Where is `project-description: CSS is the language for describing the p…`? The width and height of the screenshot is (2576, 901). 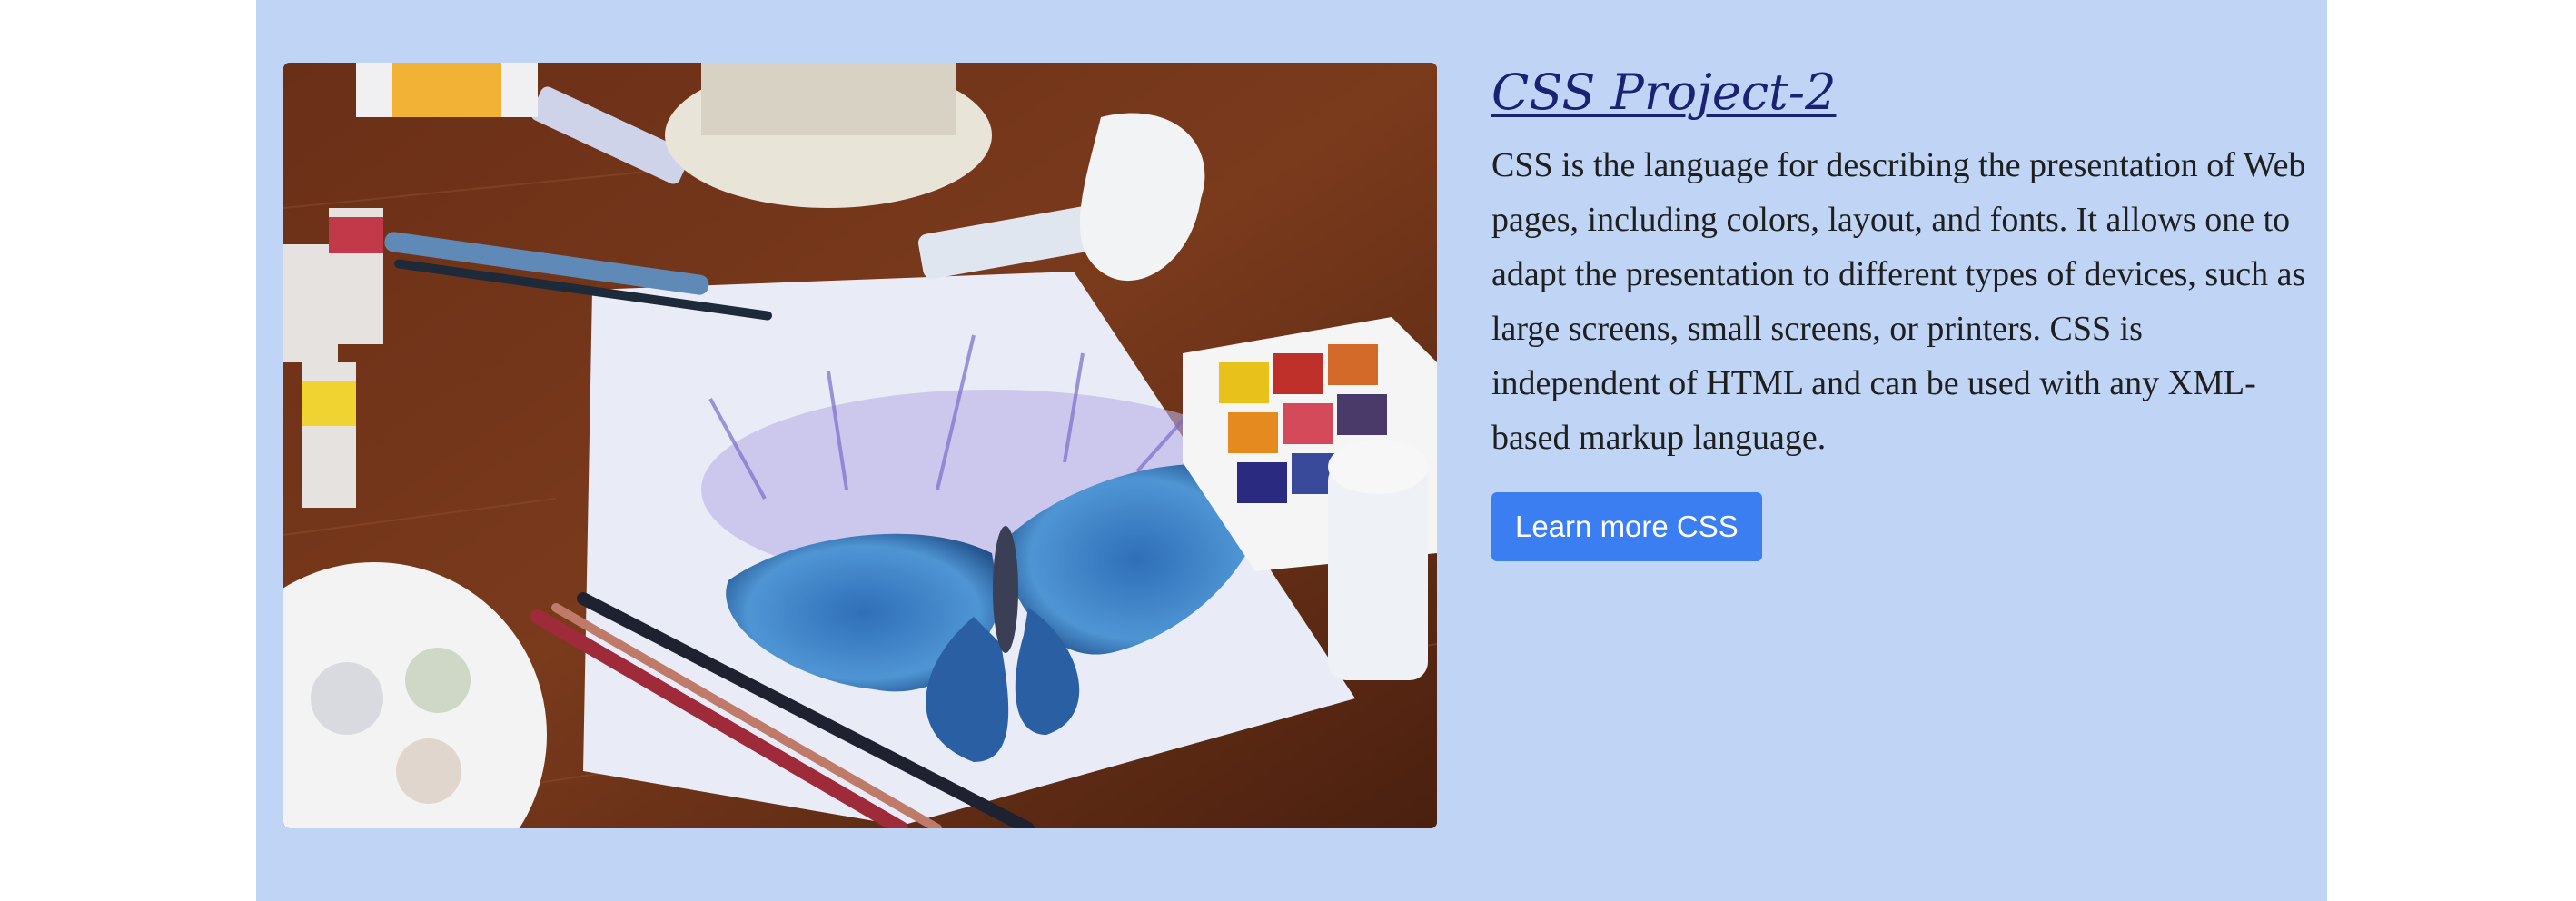
project-description: CSS is the language for describing the p… is located at coordinates (1898, 301).